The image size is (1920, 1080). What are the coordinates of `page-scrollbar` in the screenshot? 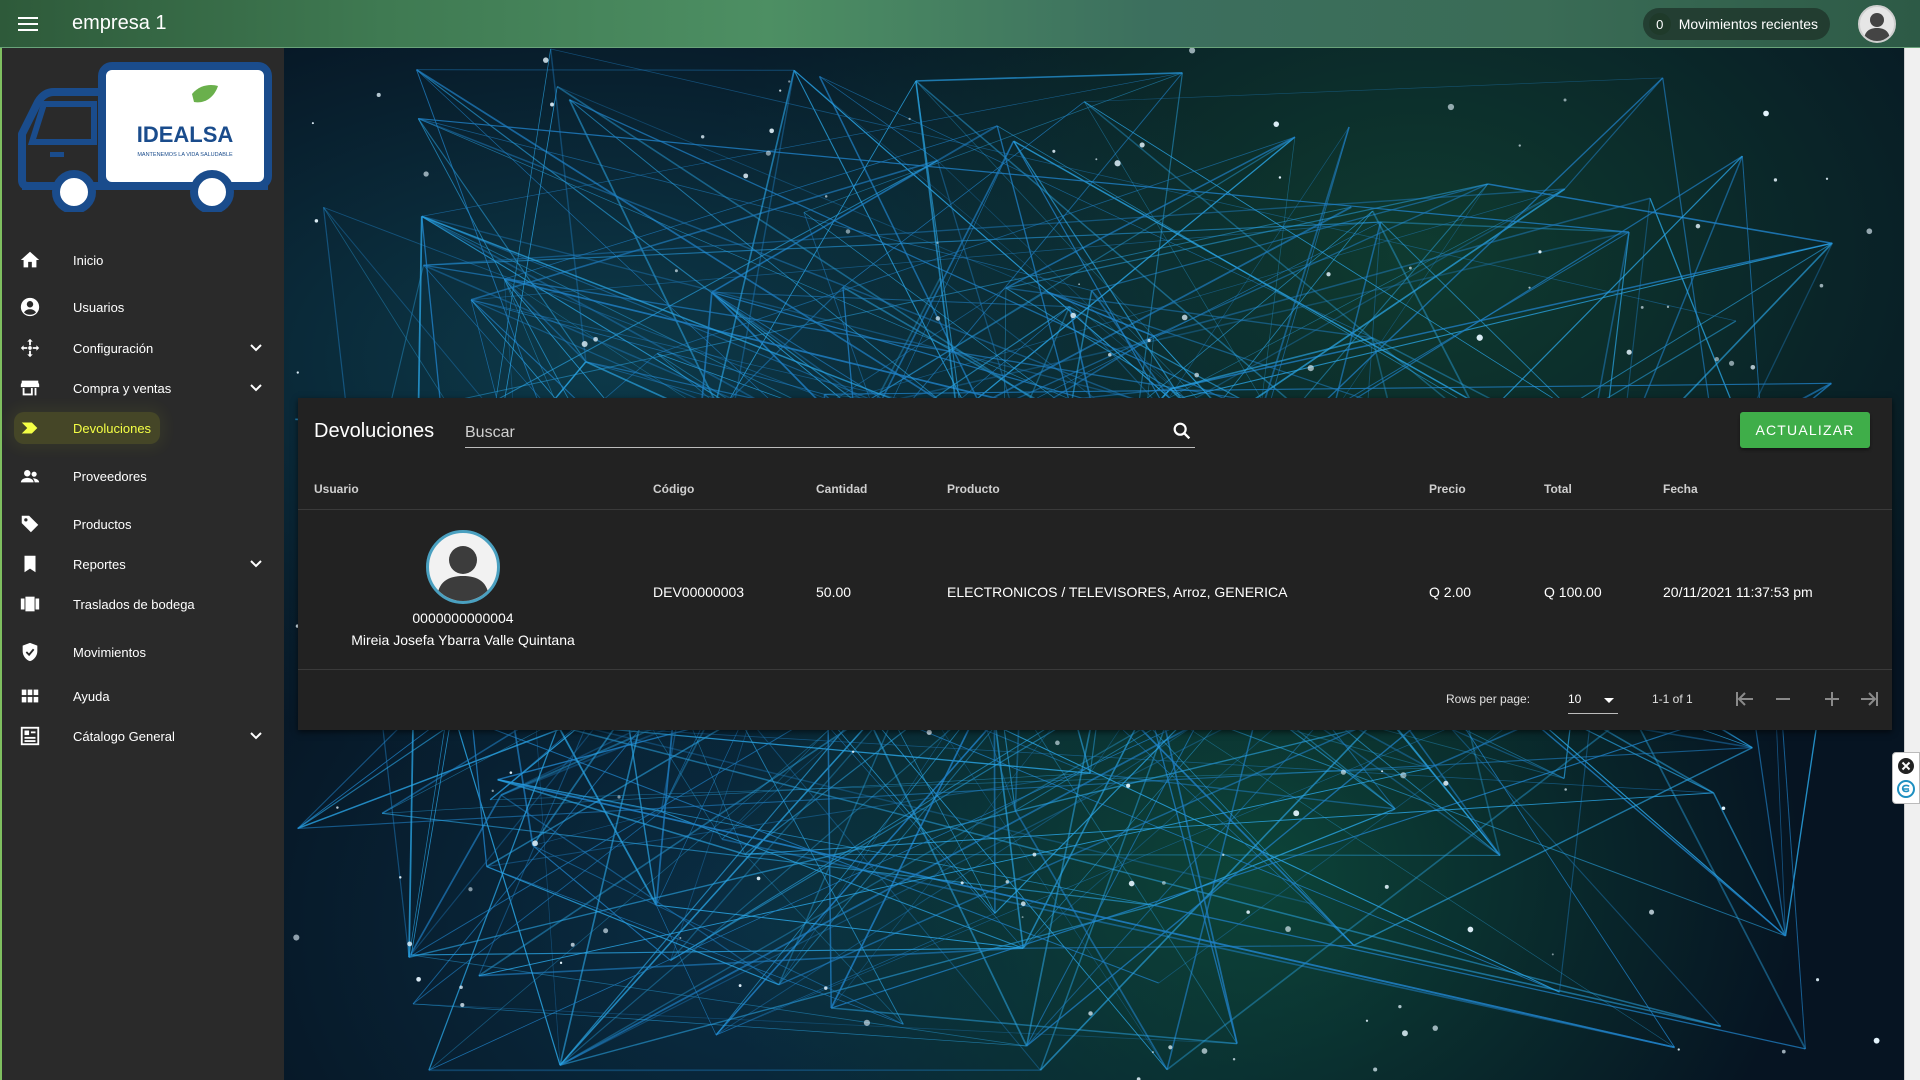 It's located at (1912, 564).